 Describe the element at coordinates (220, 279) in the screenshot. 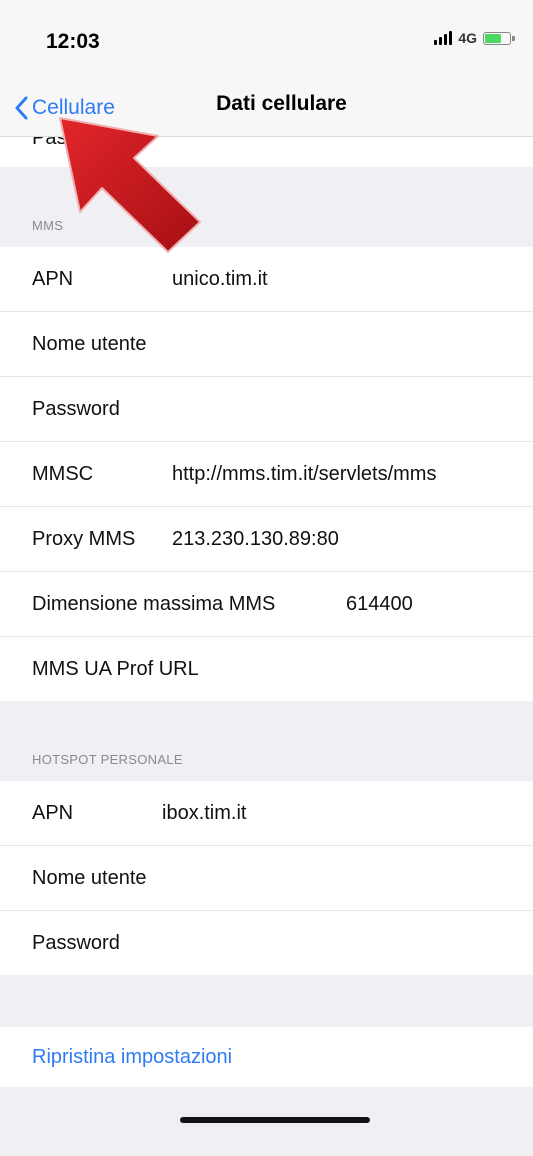

I see `mms-apn-field: unico.tim.it` at that location.